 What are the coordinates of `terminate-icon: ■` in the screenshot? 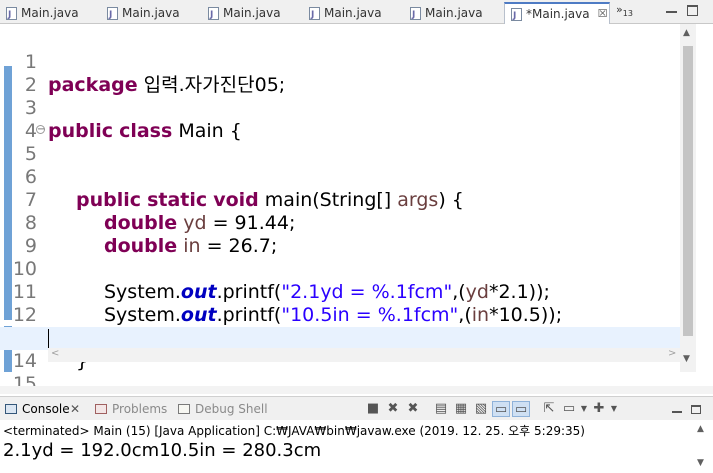 It's located at (373, 409).